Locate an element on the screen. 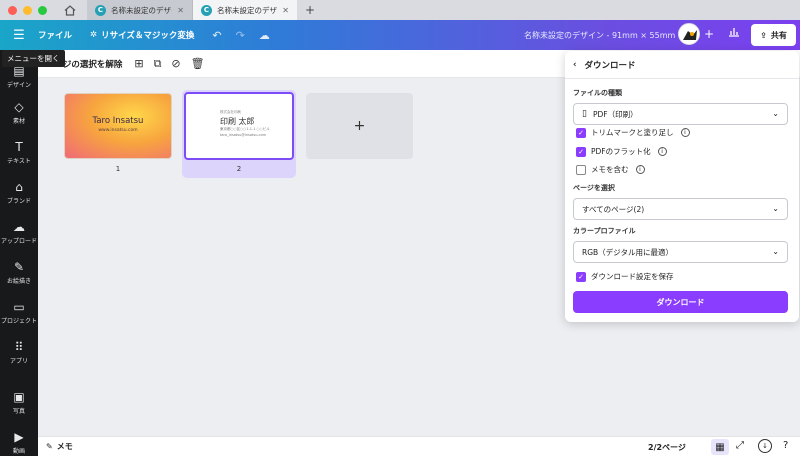 The height and width of the screenshot is (456, 800). sidebar-item-label: 素材 is located at coordinates (18, 121).